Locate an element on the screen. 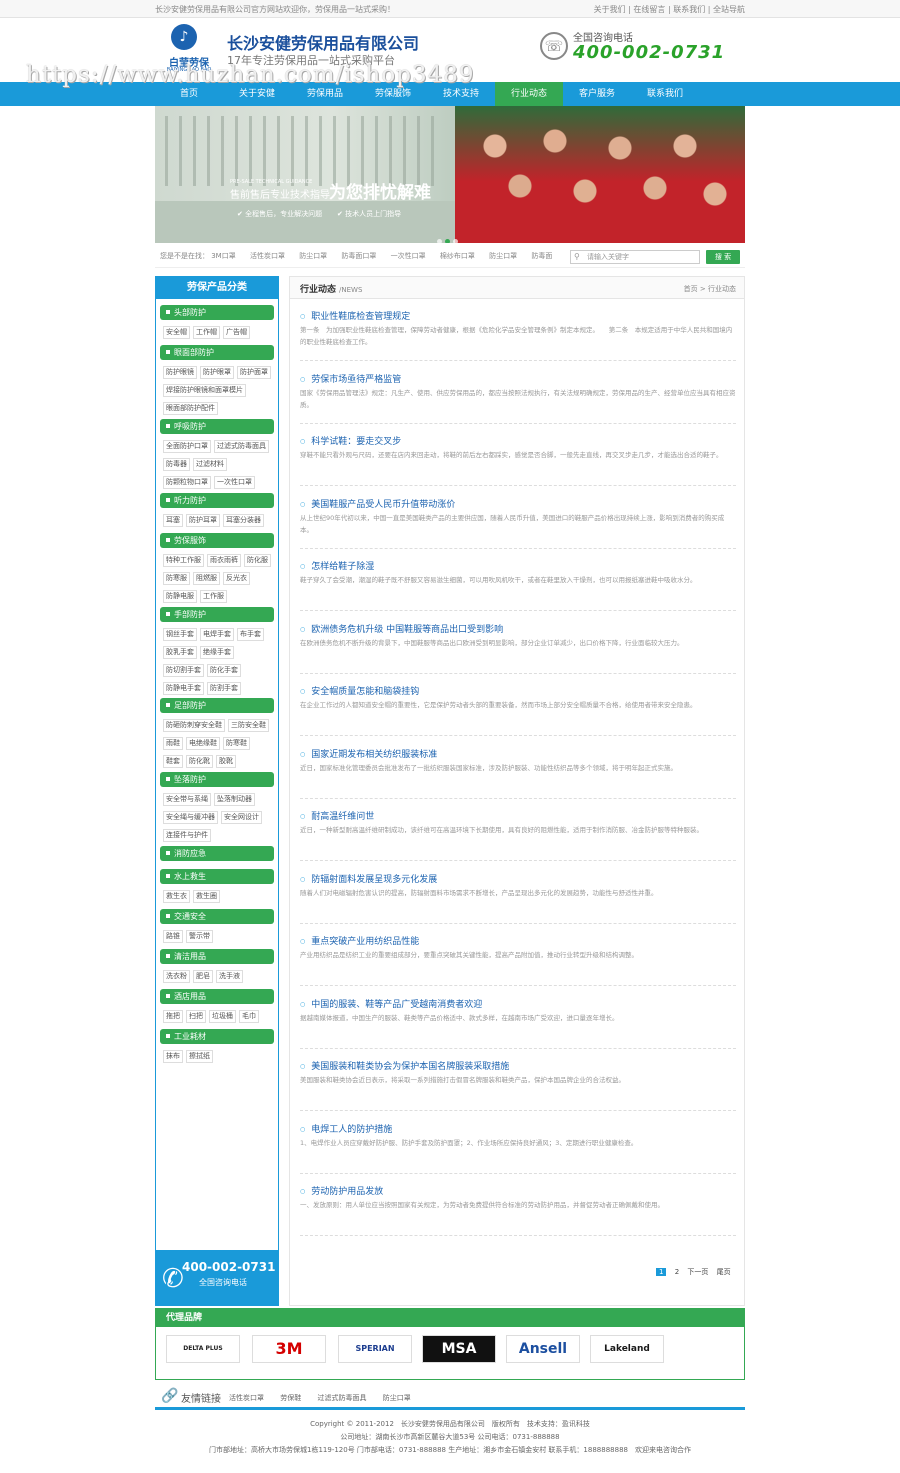 The width and height of the screenshot is (900, 1473). news-item-title: 科学试鞋：要走交叉步 is located at coordinates (350, 440).